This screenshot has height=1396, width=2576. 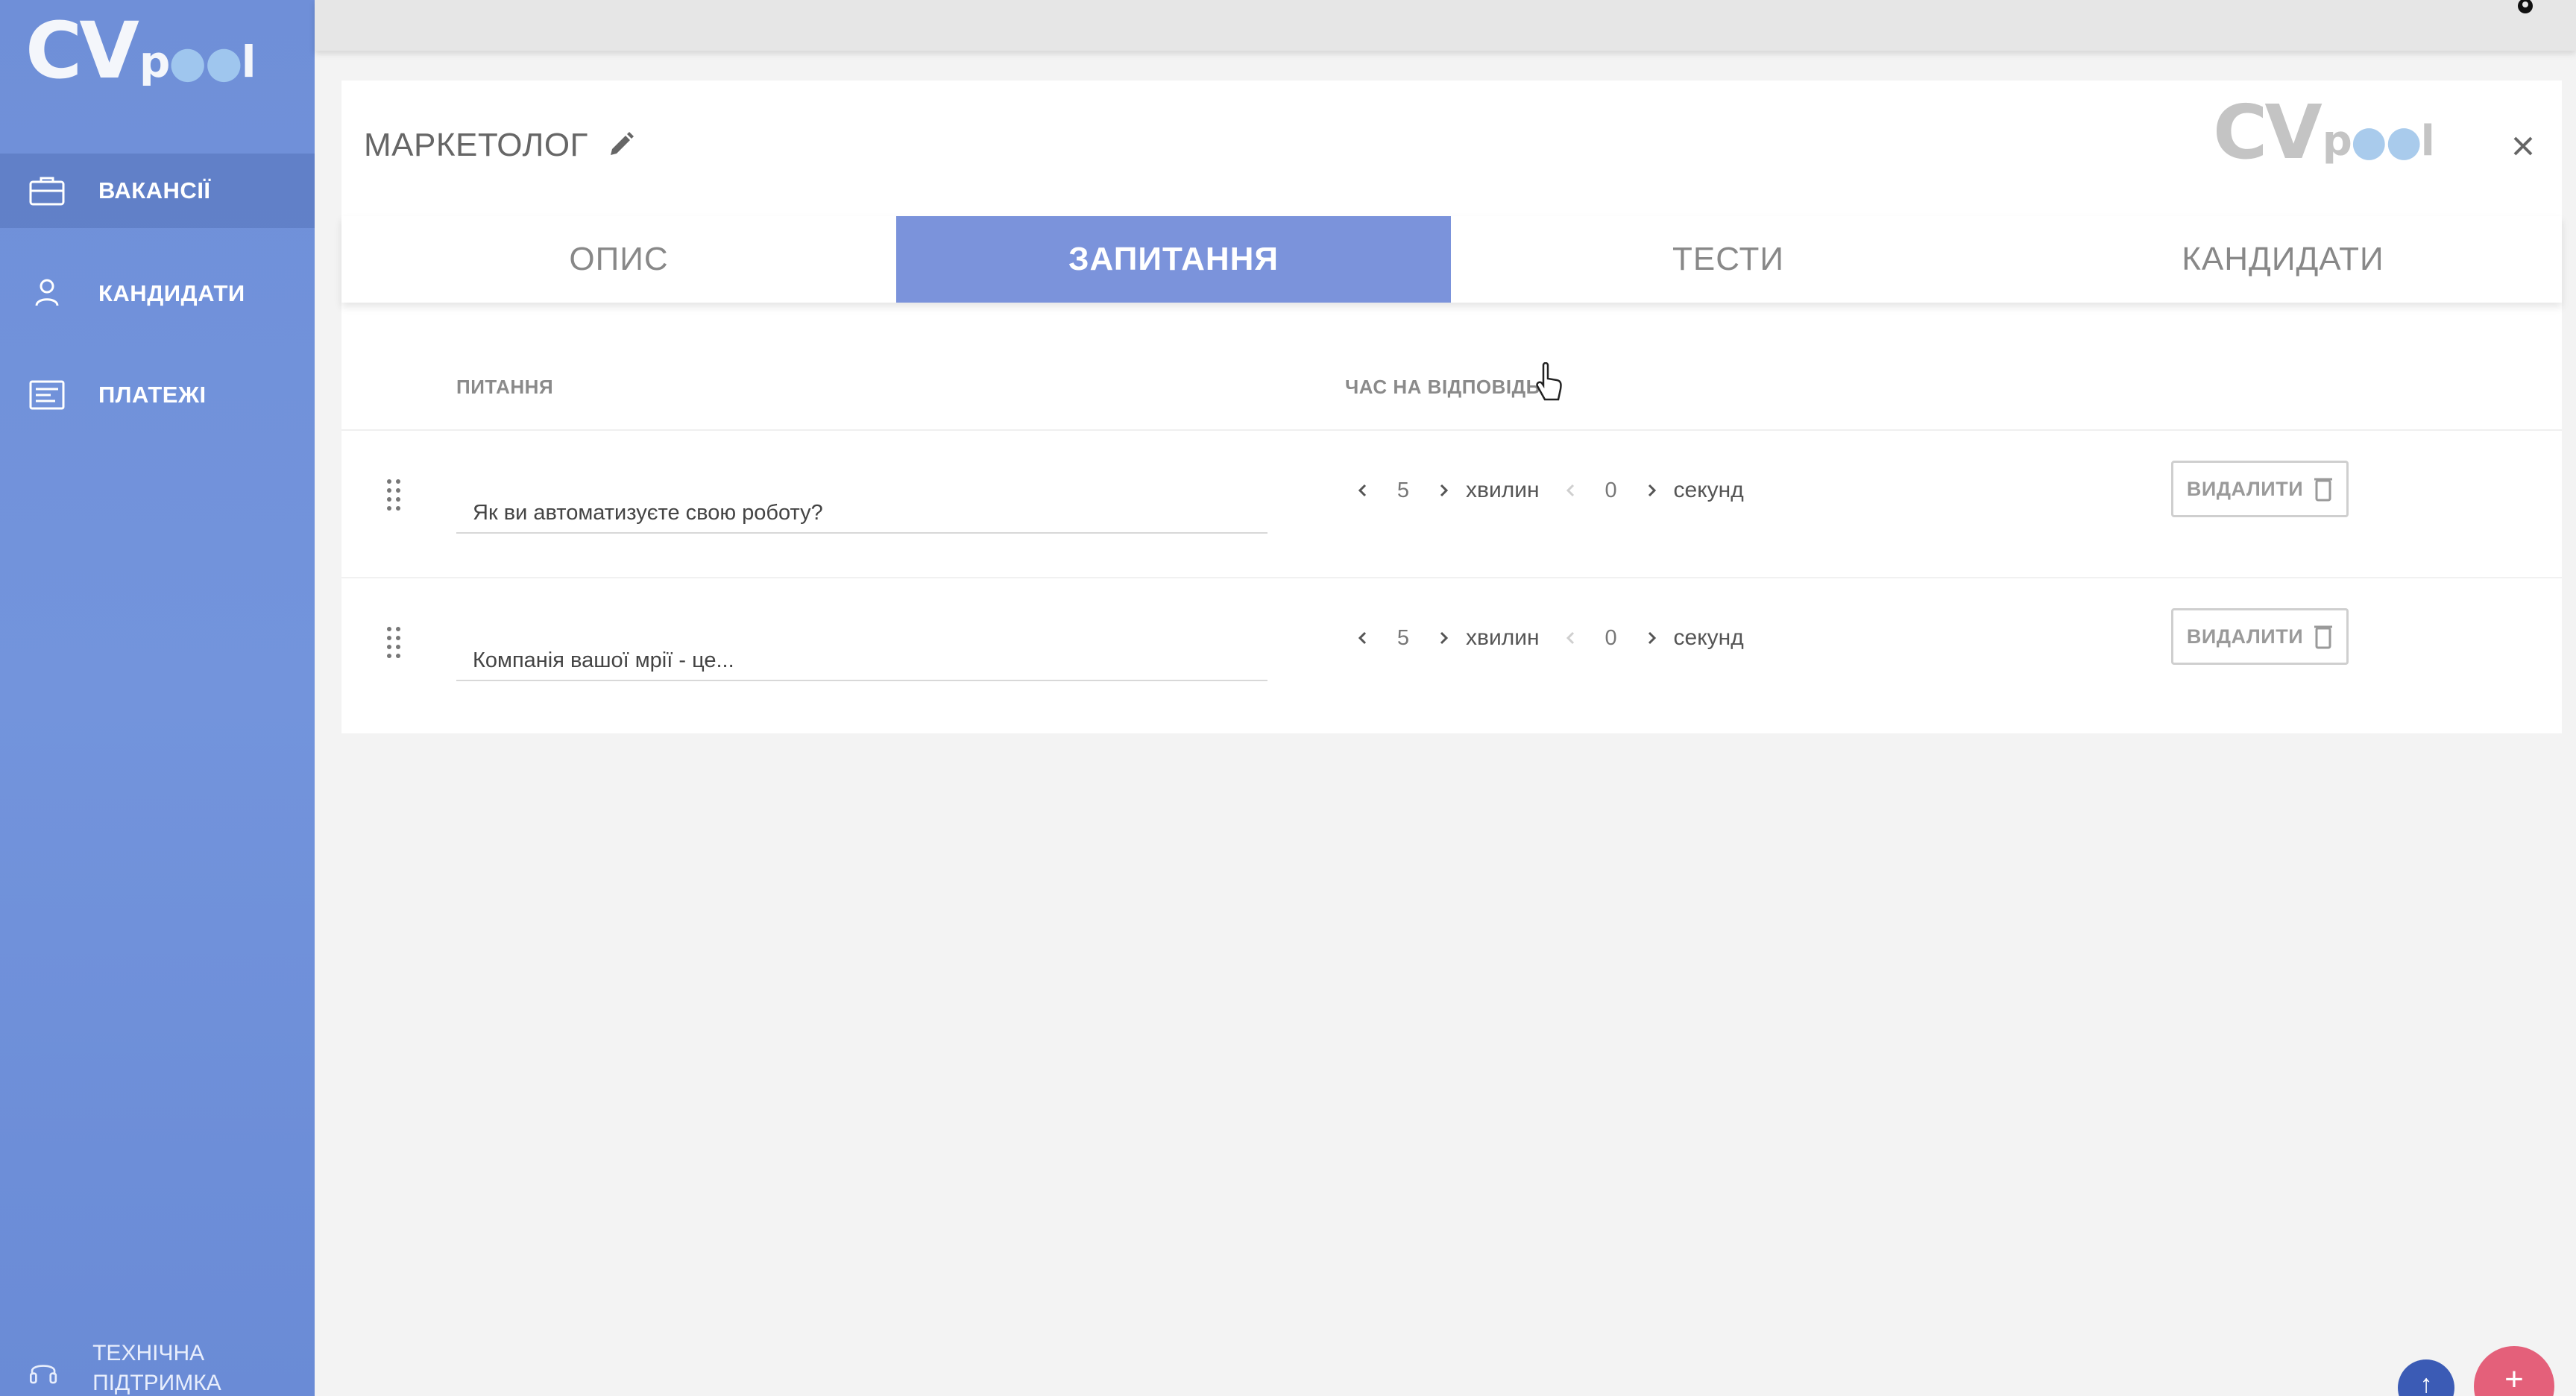 I want to click on sidebar-item-support: ТЕХНІЧНА ПІДТРИМКА, so click(x=168, y=1367).